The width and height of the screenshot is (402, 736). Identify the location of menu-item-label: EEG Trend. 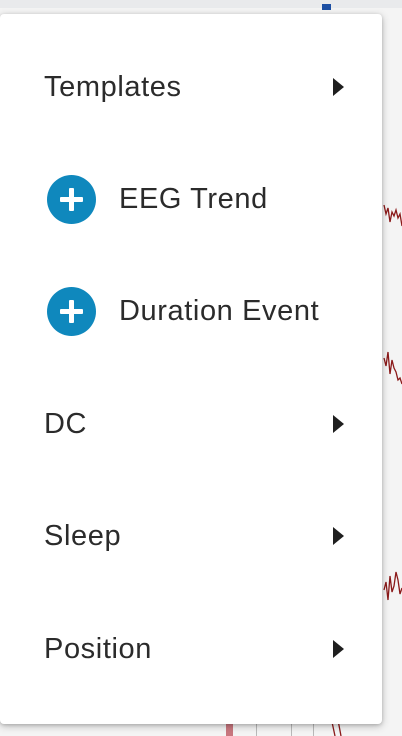
(193, 198).